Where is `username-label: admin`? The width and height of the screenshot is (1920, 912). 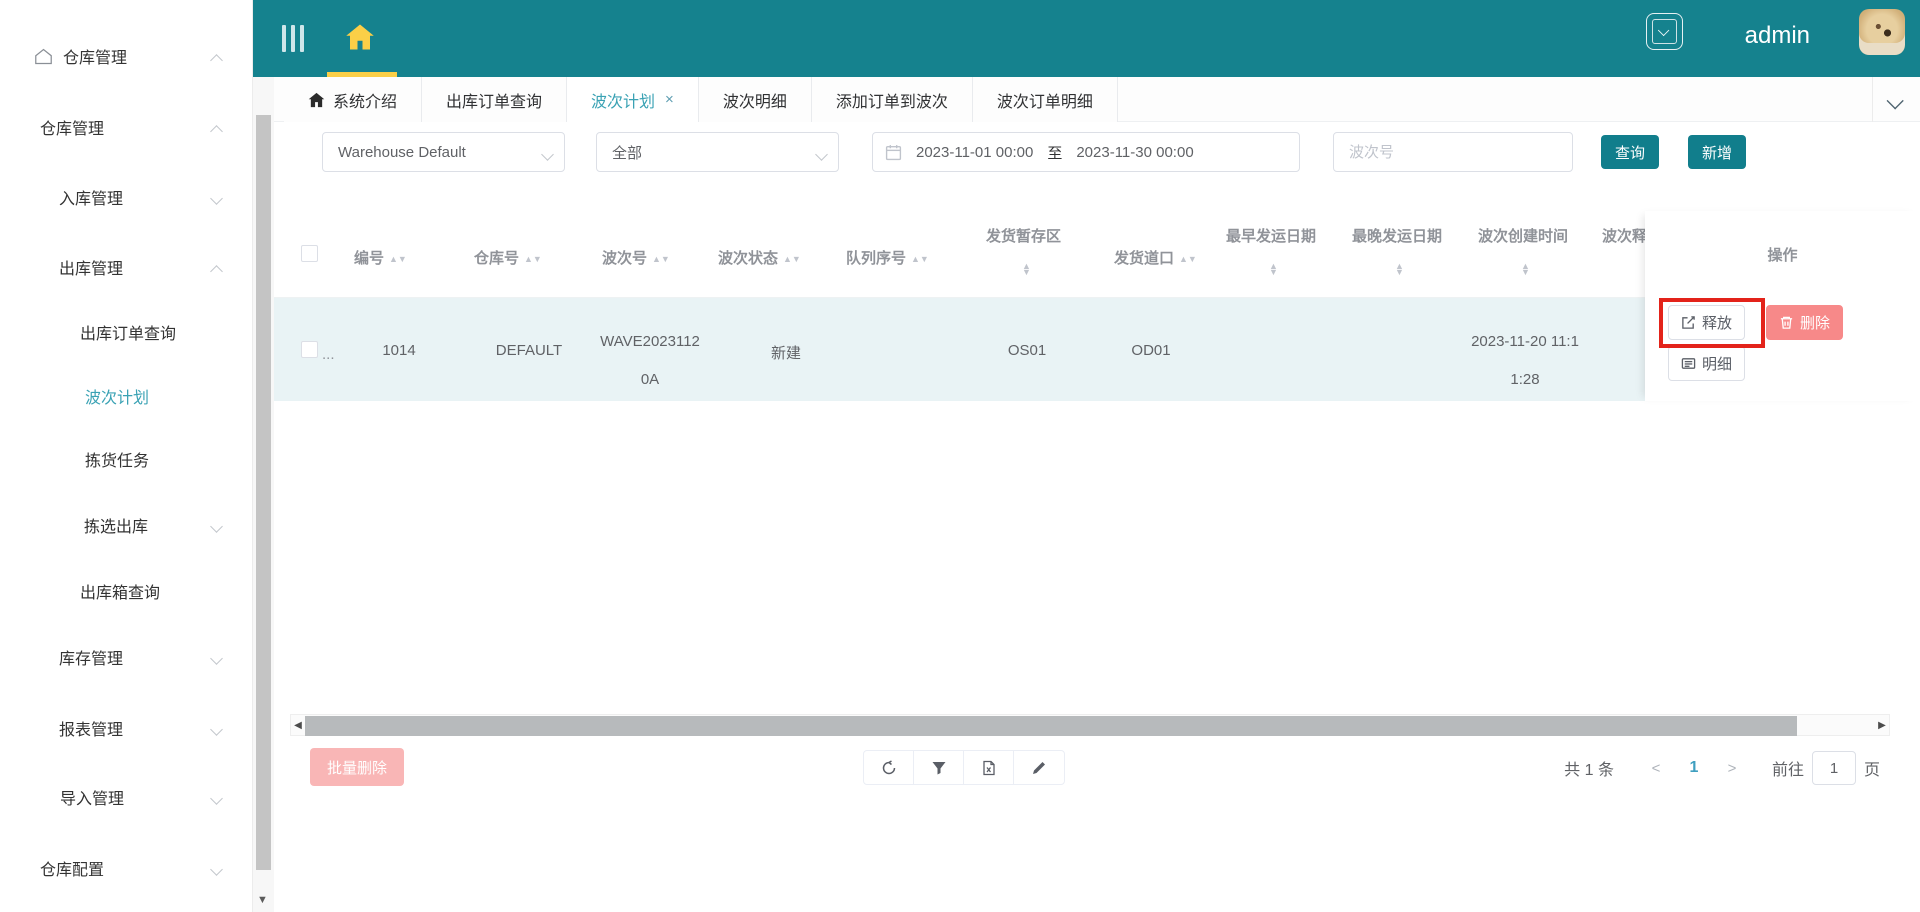
username-label: admin is located at coordinates (1777, 36).